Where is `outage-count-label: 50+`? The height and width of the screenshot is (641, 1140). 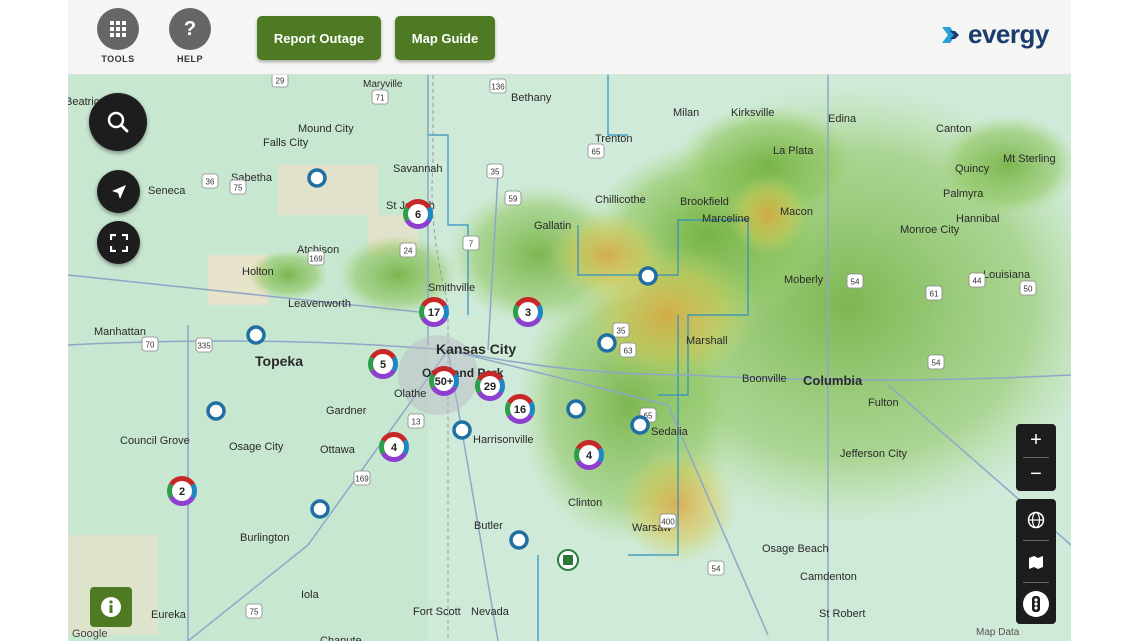
outage-count-label: 50+ is located at coordinates (444, 382).